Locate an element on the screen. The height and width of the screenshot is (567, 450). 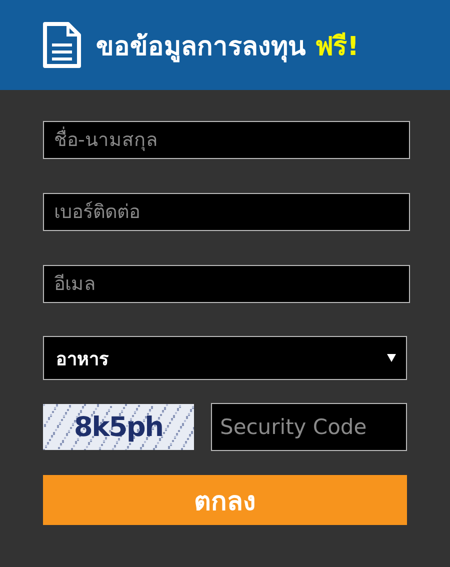
document-icon is located at coordinates (62, 45).